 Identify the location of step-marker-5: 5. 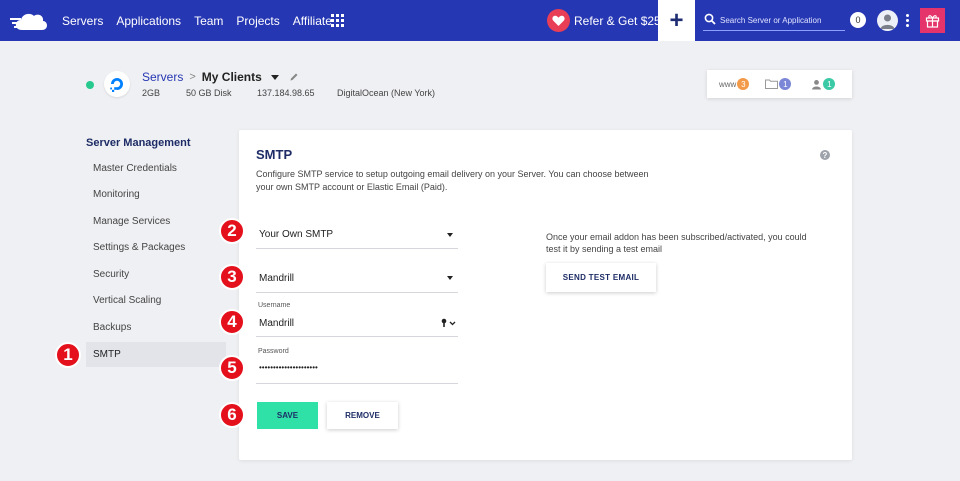
(232, 368).